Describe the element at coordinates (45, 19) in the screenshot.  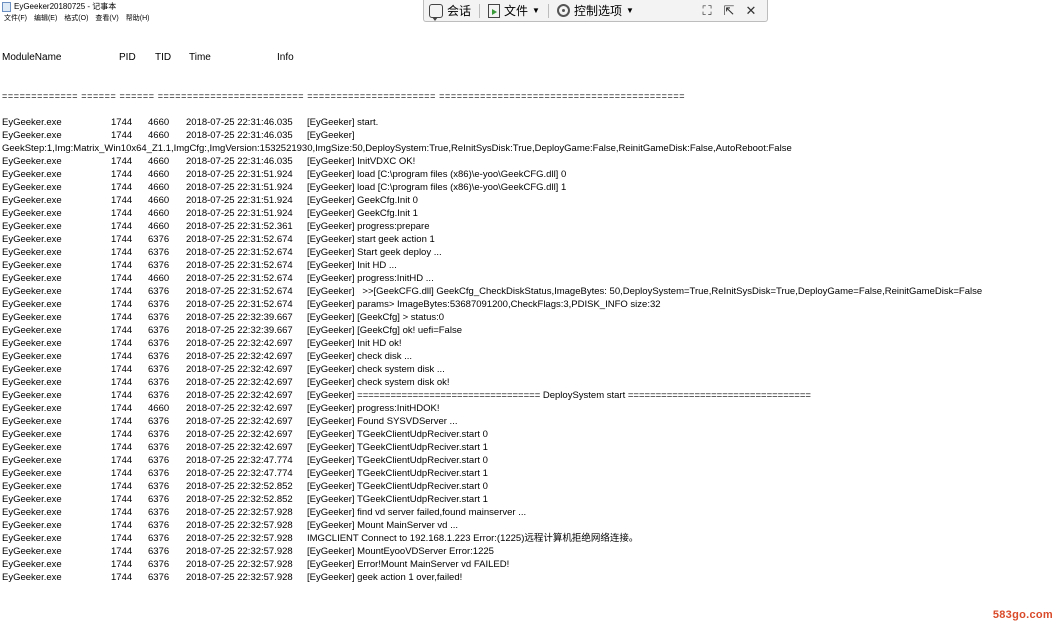
I see `menu-edit: 编辑(E)` at that location.